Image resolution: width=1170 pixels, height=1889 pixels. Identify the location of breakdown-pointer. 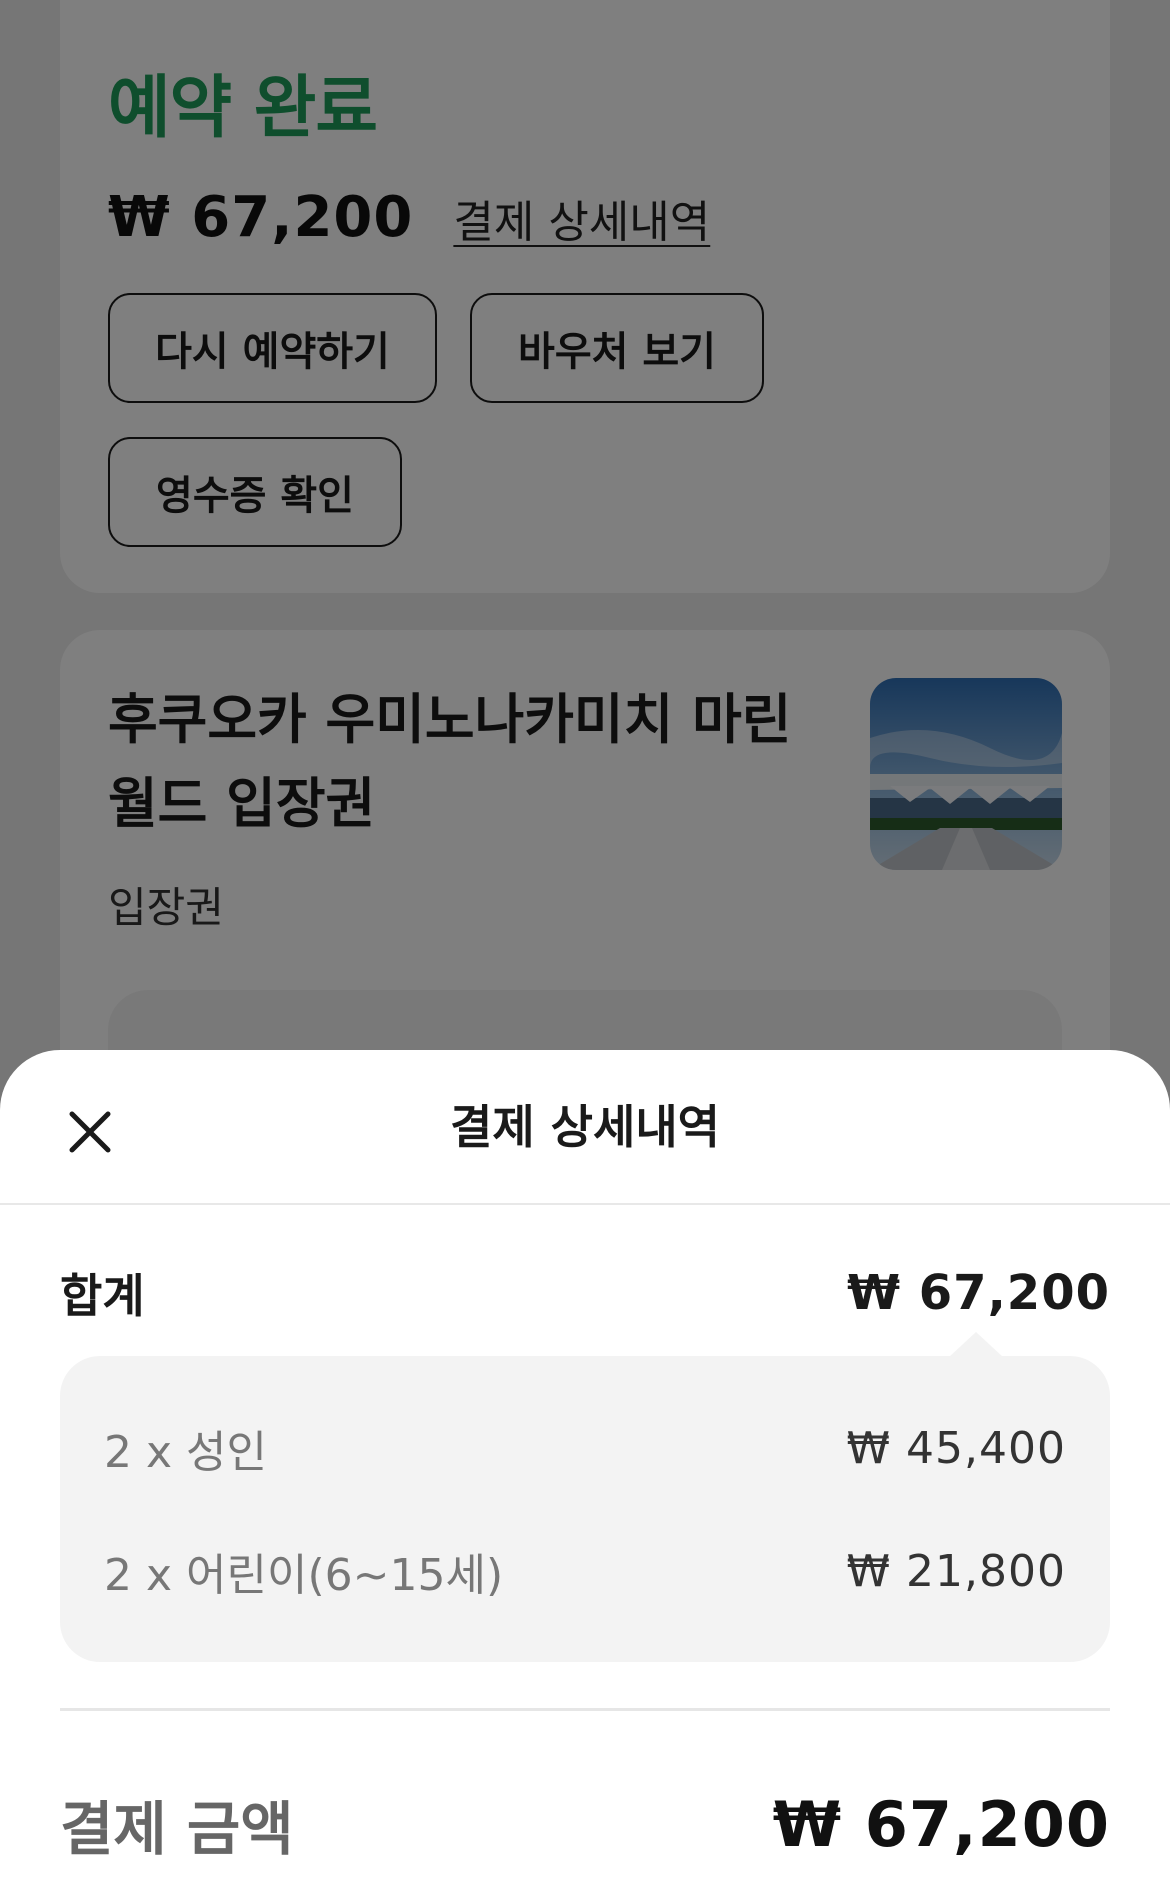
(976, 1345).